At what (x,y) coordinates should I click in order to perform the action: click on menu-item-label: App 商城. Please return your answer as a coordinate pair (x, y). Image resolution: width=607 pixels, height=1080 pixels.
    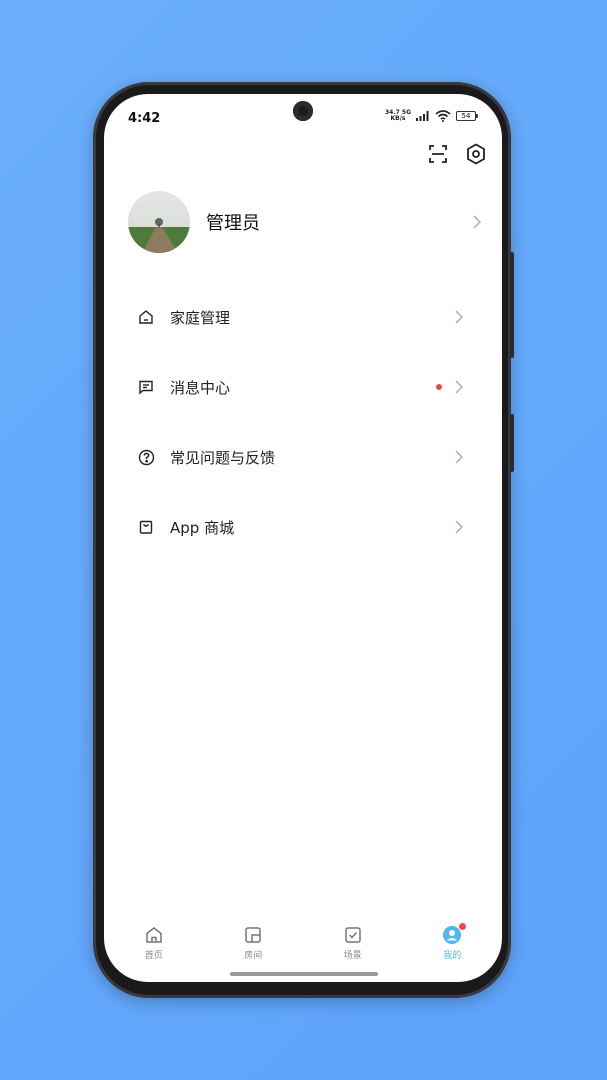
    Looking at the image, I should click on (202, 527).